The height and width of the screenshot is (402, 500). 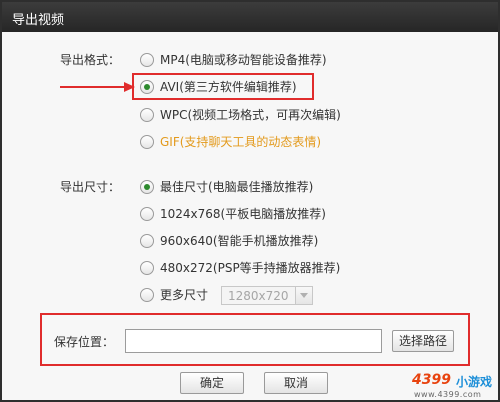 I want to click on title-bar: 导出视频, so click(x=250, y=17).